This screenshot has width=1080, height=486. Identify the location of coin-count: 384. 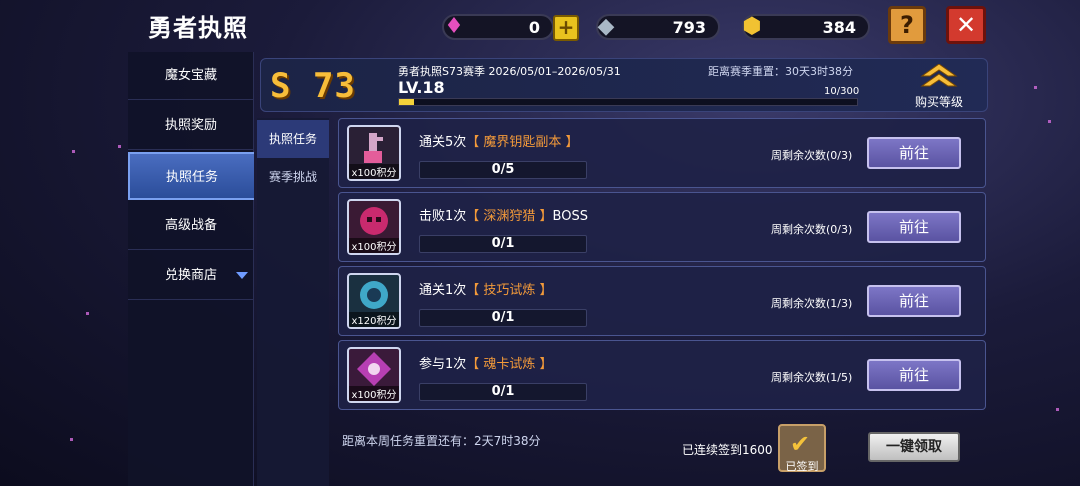
(839, 27).